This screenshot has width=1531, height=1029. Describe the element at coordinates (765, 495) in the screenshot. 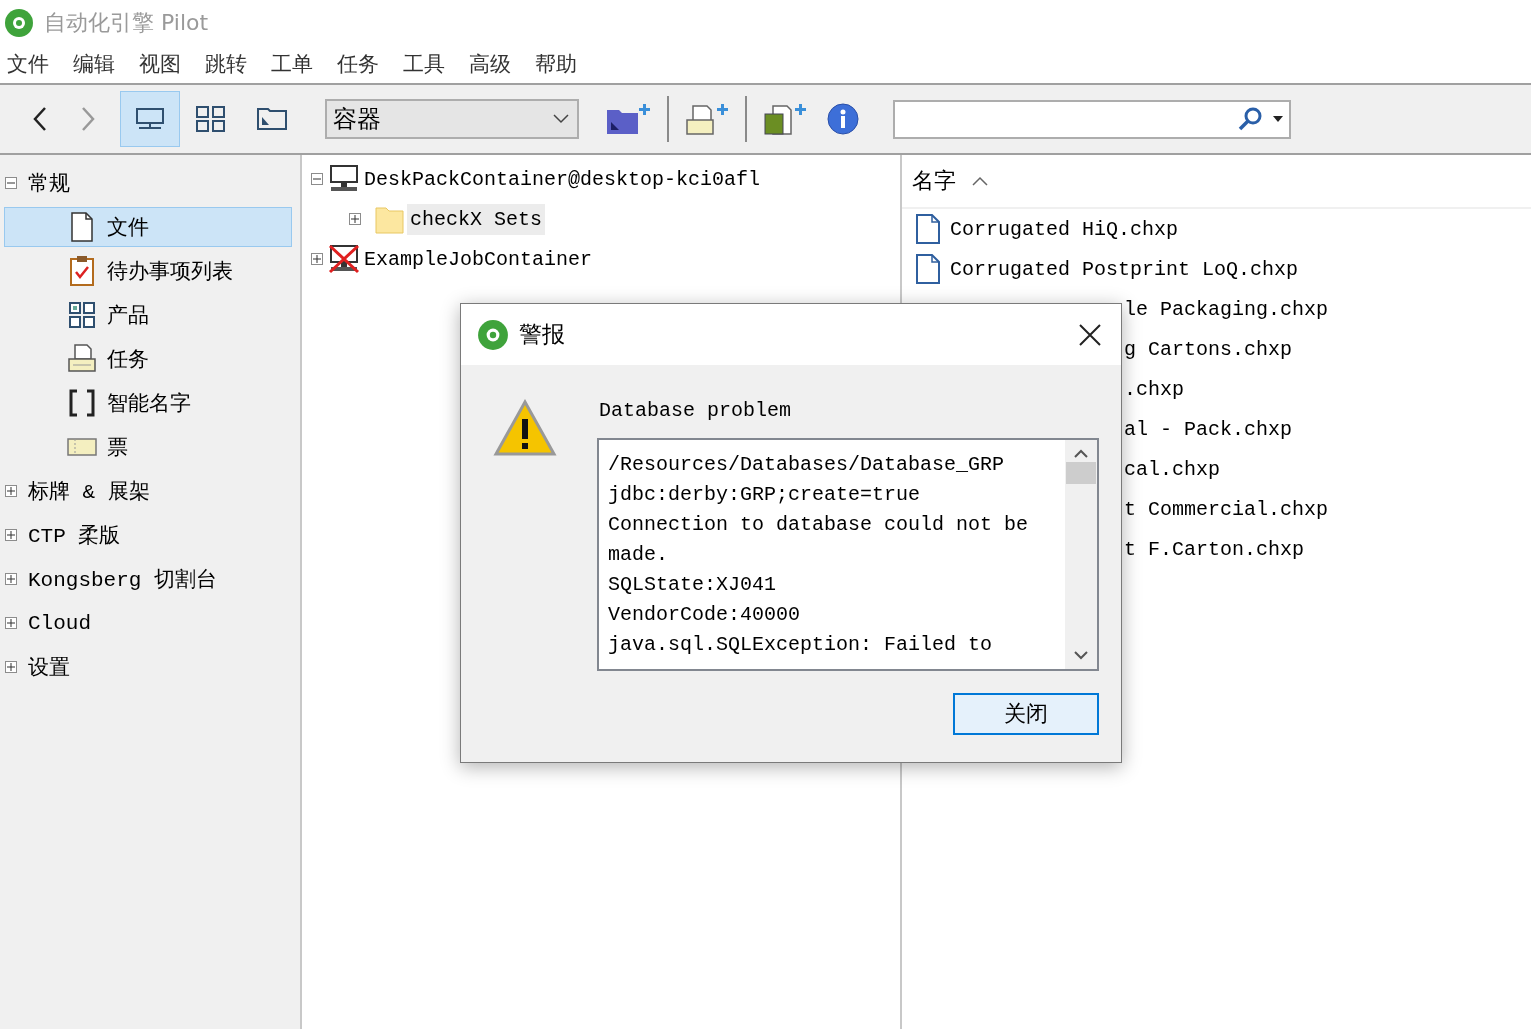

I see `details-line: jdbc:derby:GRP;create=true` at that location.